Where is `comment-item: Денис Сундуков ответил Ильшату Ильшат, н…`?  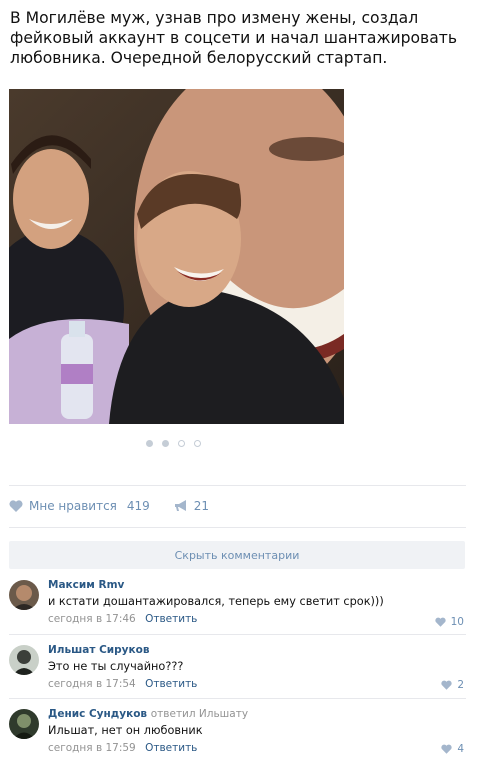 comment-item: Денис Сундуков ответил Ильшату Ильшат, н… is located at coordinates (237, 731).